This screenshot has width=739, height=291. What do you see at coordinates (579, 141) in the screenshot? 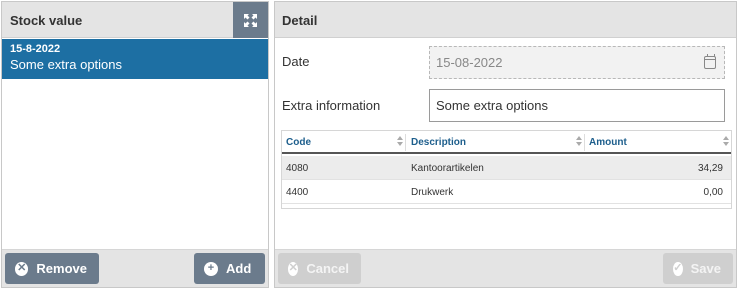
I see `sort-description-icon` at bounding box center [579, 141].